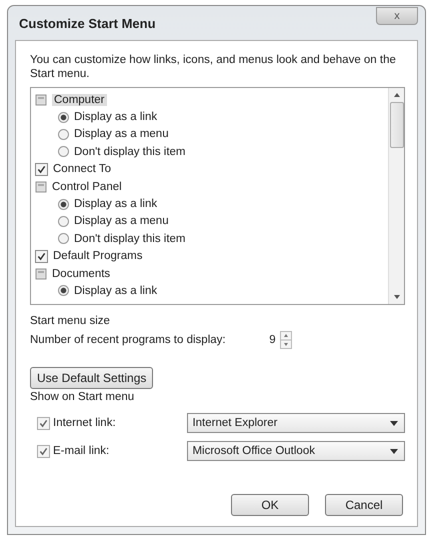 The width and height of the screenshot is (435, 537). What do you see at coordinates (267, 340) in the screenshot?
I see `number-field: 9` at bounding box center [267, 340].